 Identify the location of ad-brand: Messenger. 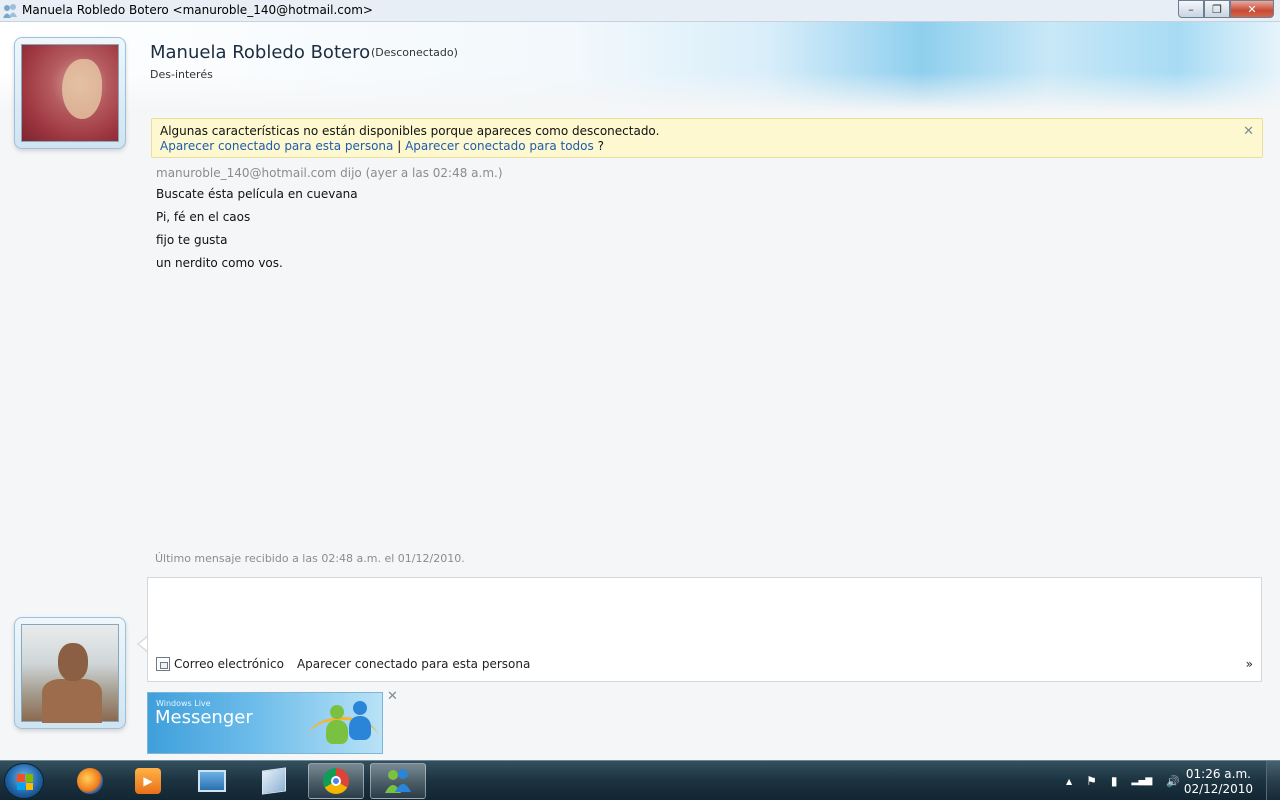
(204, 717).